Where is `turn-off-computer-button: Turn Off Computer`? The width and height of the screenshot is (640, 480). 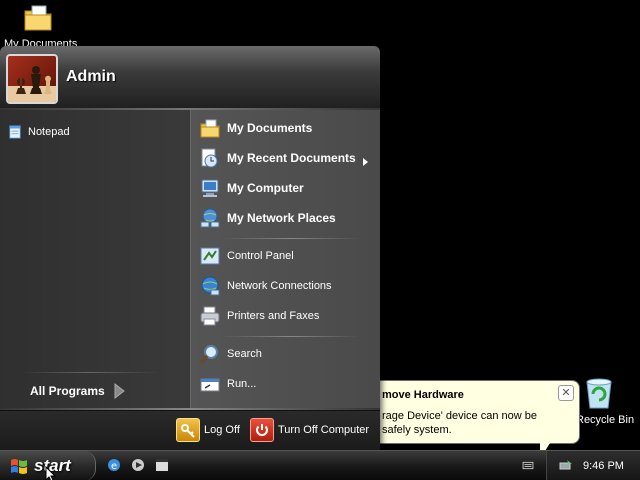 turn-off-computer-button: Turn Off Computer is located at coordinates (309, 430).